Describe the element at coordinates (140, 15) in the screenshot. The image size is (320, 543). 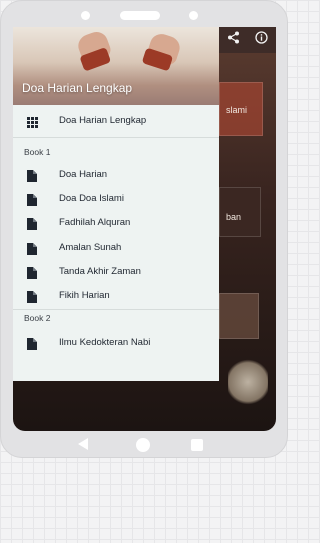
I see `speaker-grille` at that location.